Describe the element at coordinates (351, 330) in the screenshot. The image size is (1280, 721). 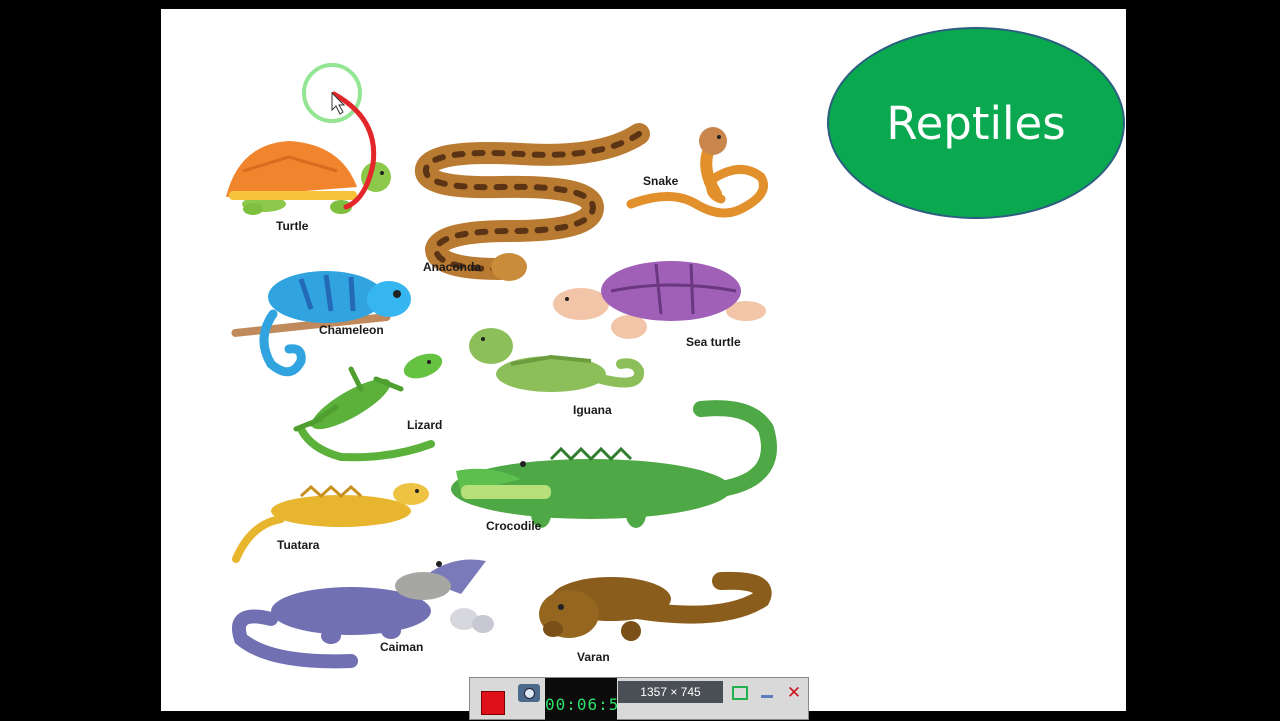
I see `label-chameleon: Chameleon` at that location.